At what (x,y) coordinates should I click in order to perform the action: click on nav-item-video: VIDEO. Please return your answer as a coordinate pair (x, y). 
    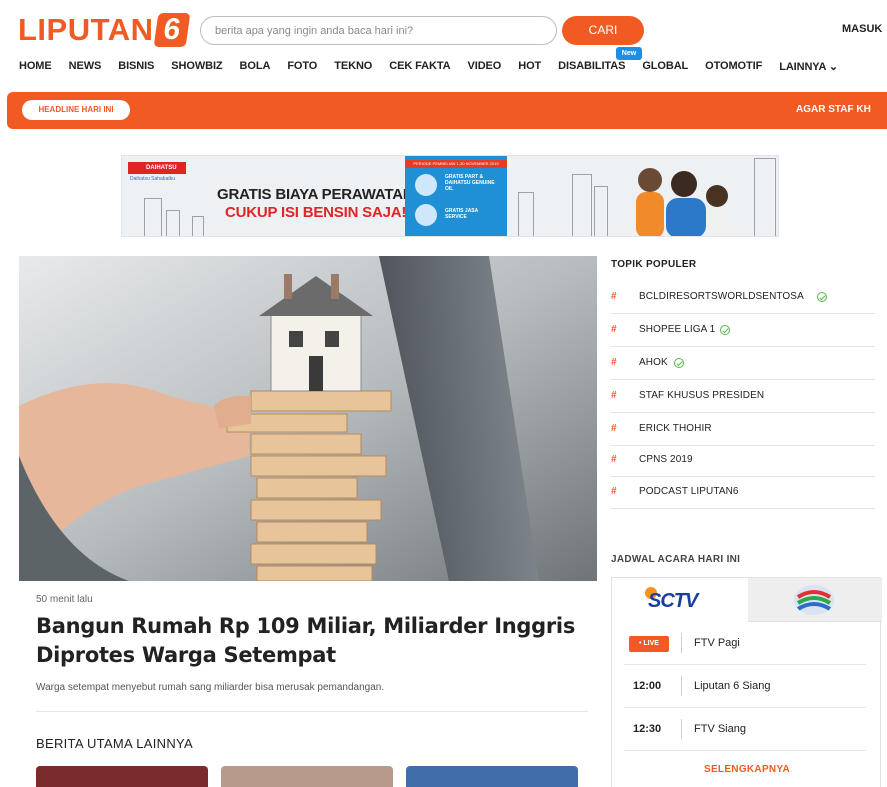
    Looking at the image, I should click on (485, 68).